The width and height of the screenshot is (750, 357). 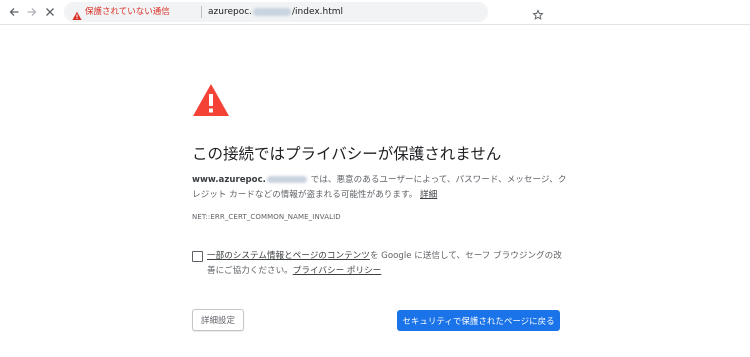 What do you see at coordinates (218, 320) in the screenshot?
I see `advanced-button: 詳細設定` at bounding box center [218, 320].